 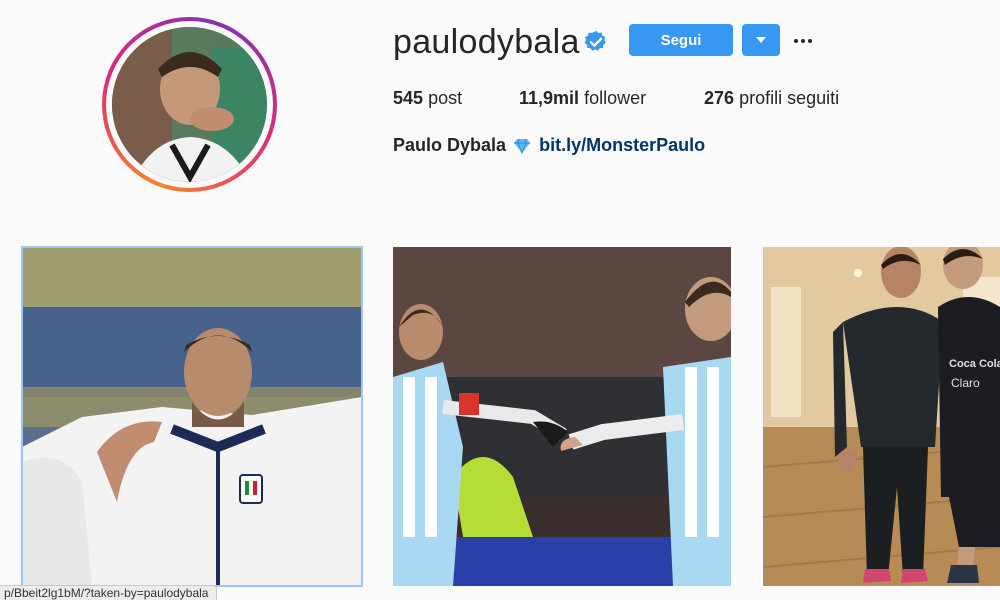 I want to click on profile-bio: Paulo Dybala bit.ly/MonsterPaulo, so click(x=549, y=145).